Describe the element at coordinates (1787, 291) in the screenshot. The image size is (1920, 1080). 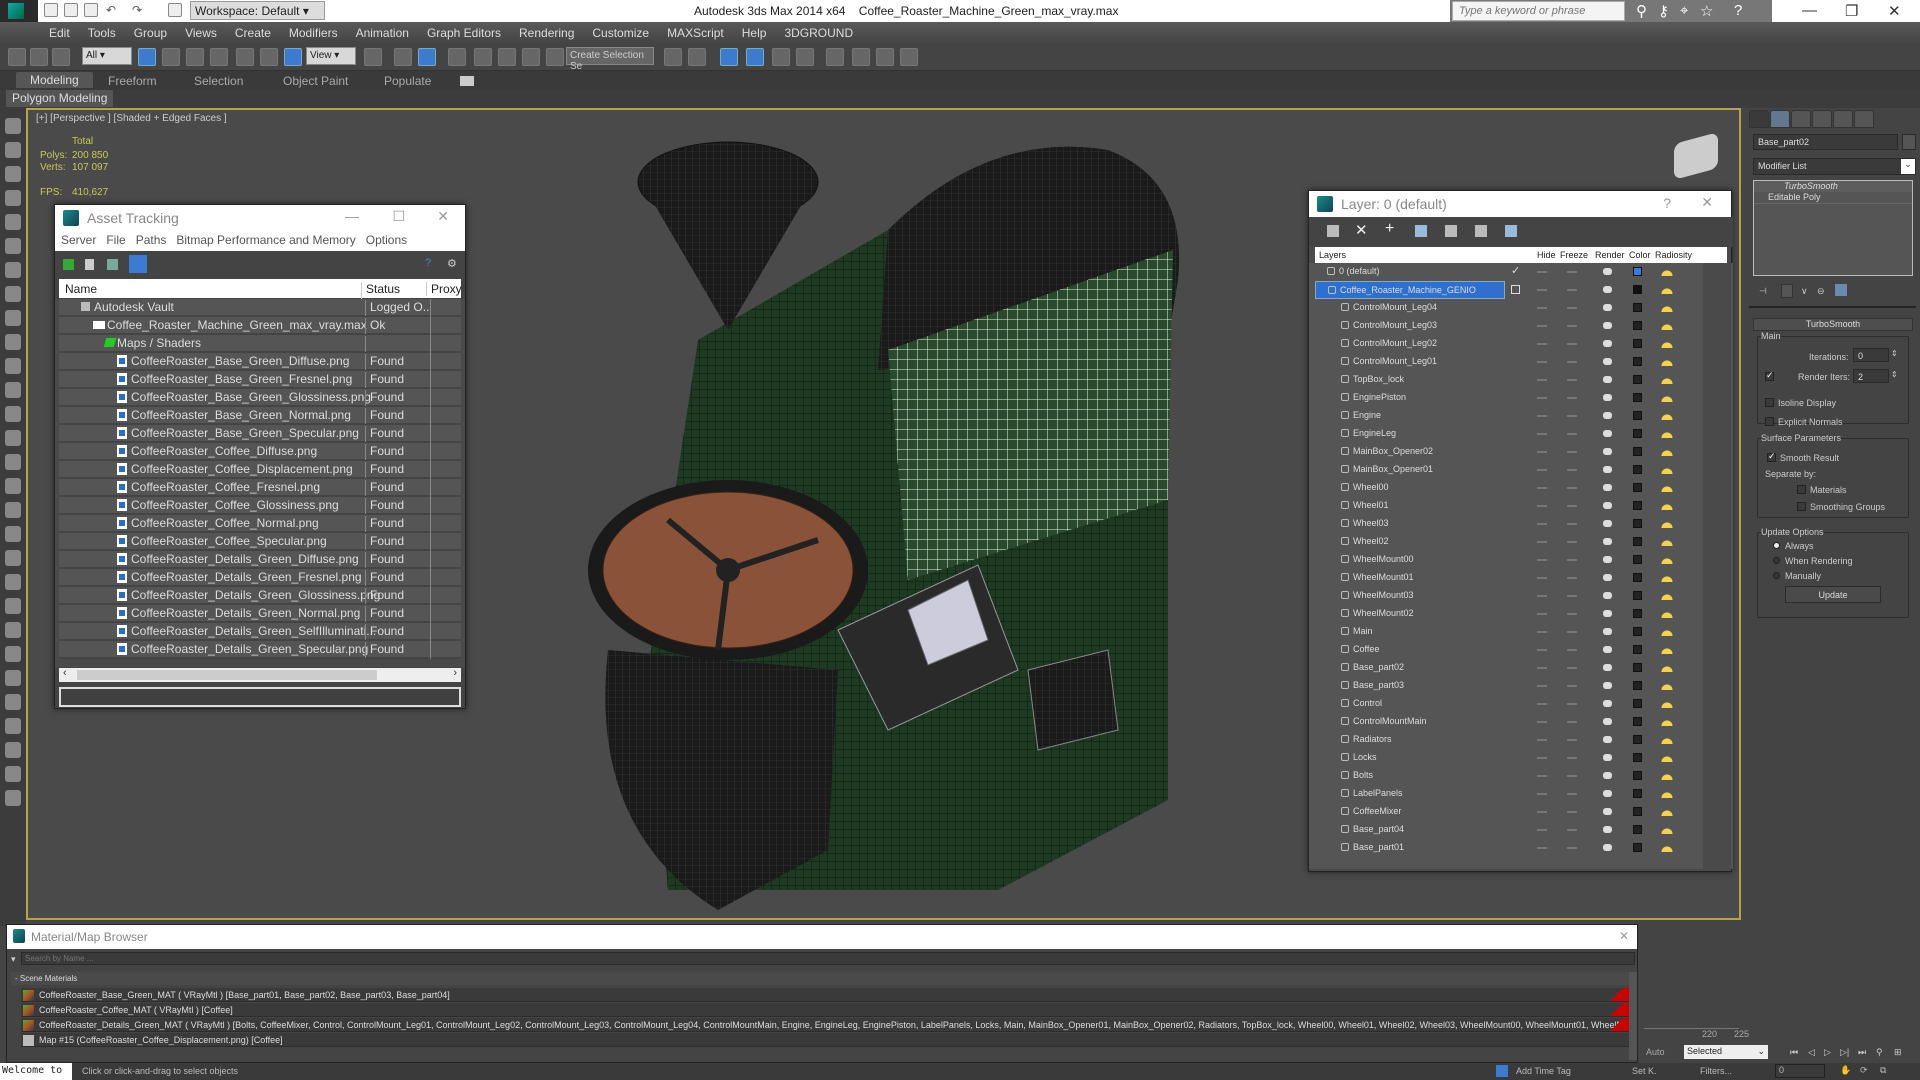
I see `show-end-result-icon` at that location.